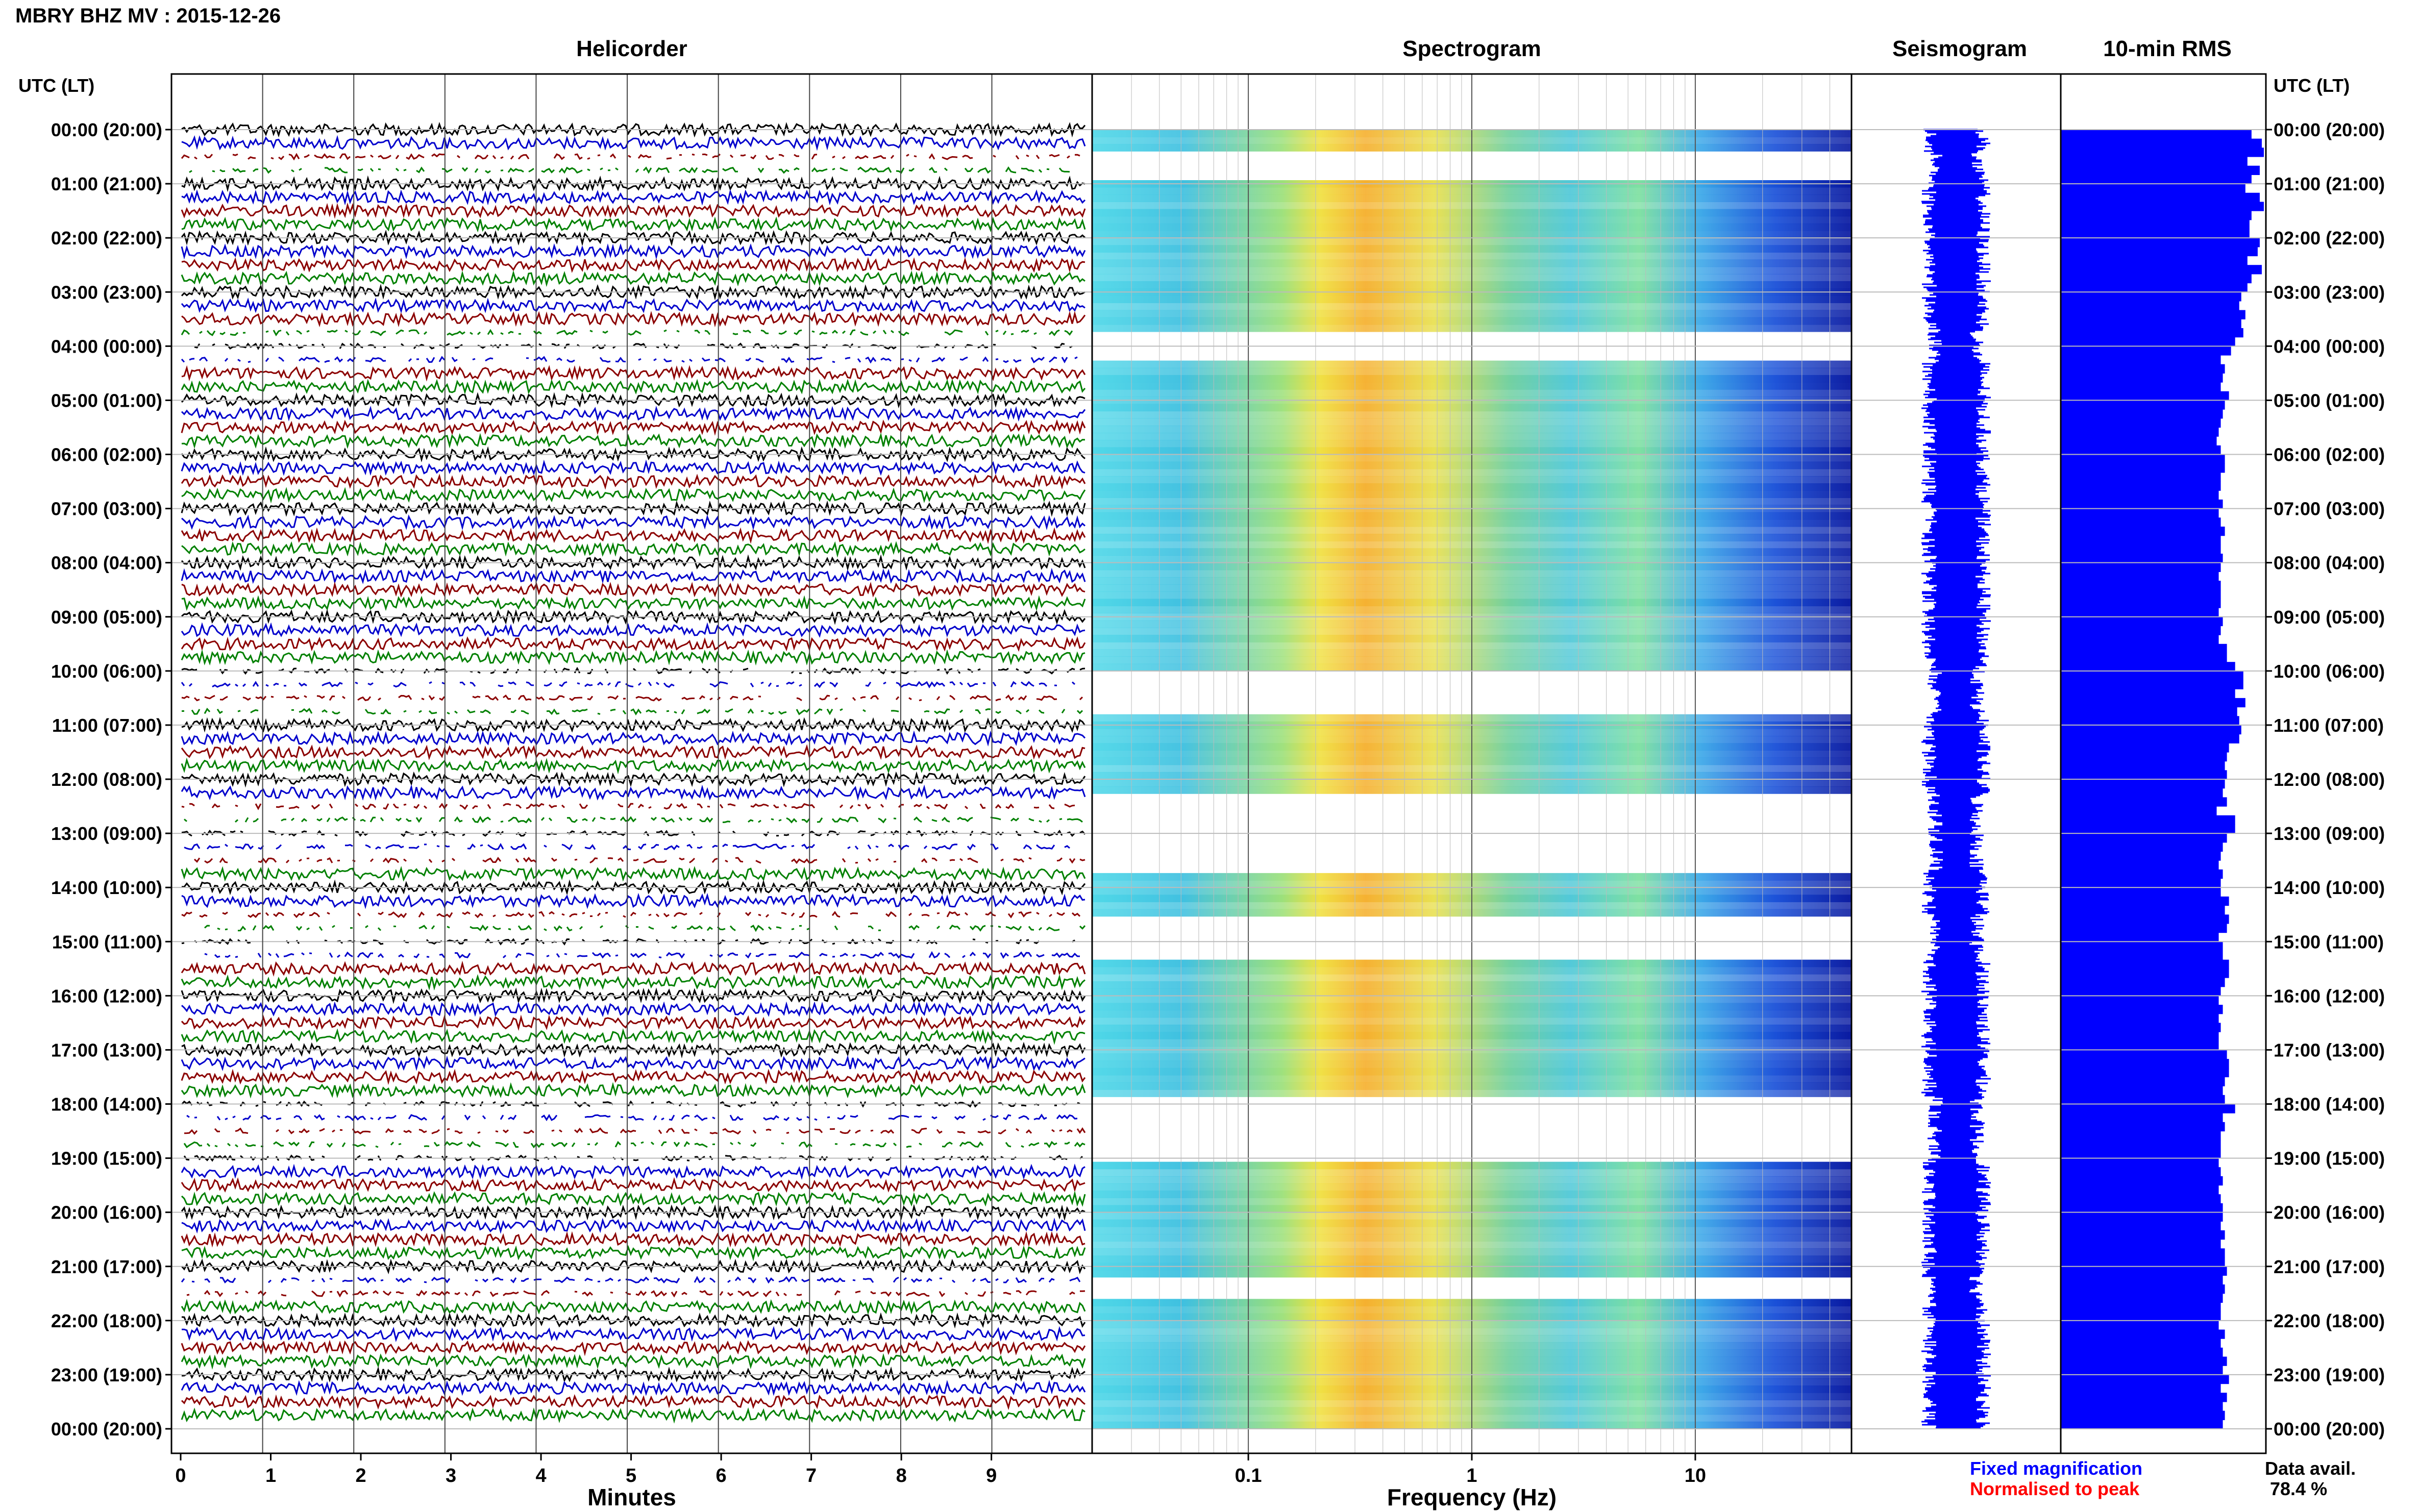 The height and width of the screenshot is (1512, 2419). I want to click on time-tick-right: 14:00 (10:00), so click(2329, 887).